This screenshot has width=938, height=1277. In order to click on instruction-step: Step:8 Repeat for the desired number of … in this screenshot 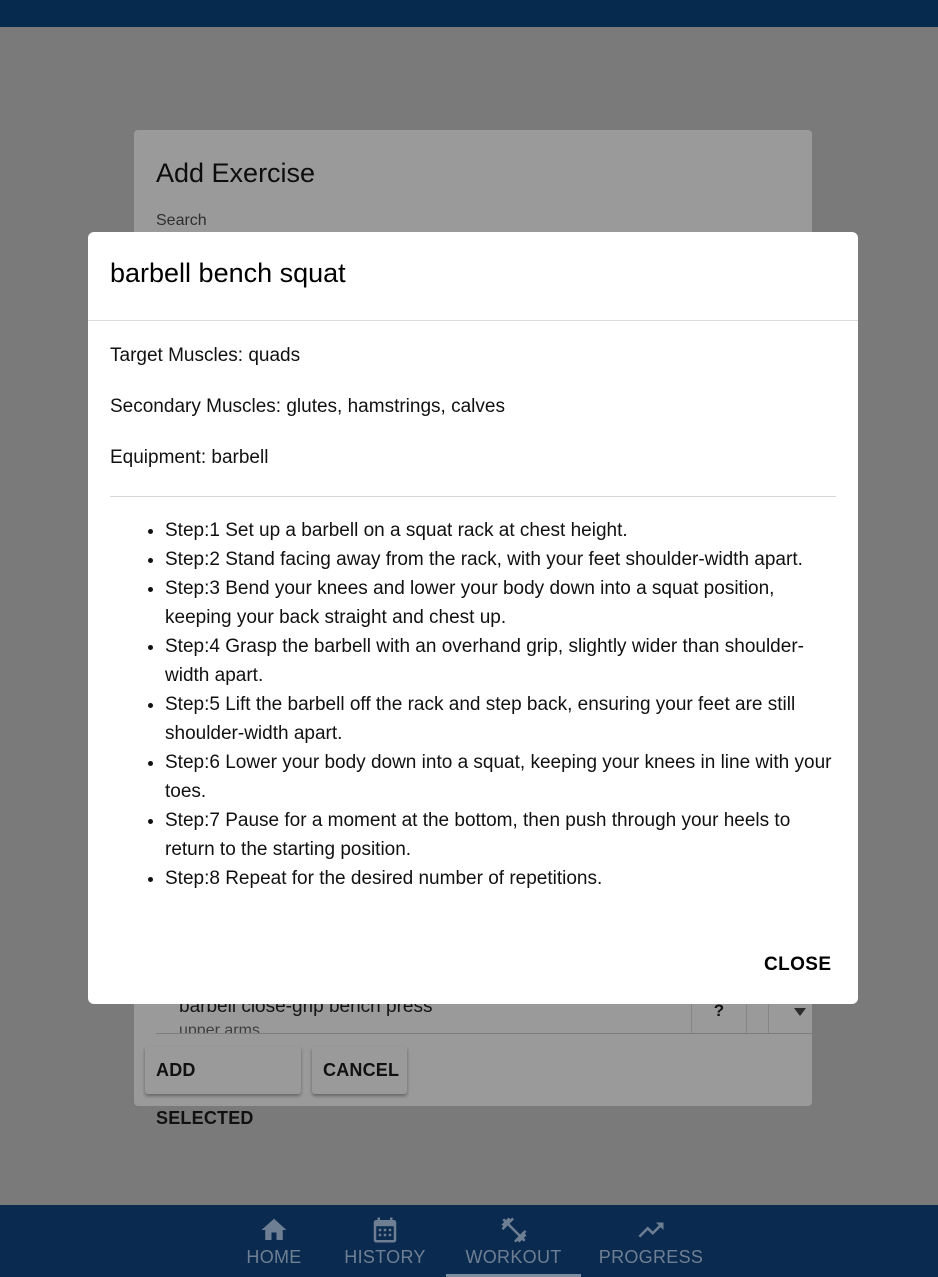, I will do `click(501, 878)`.